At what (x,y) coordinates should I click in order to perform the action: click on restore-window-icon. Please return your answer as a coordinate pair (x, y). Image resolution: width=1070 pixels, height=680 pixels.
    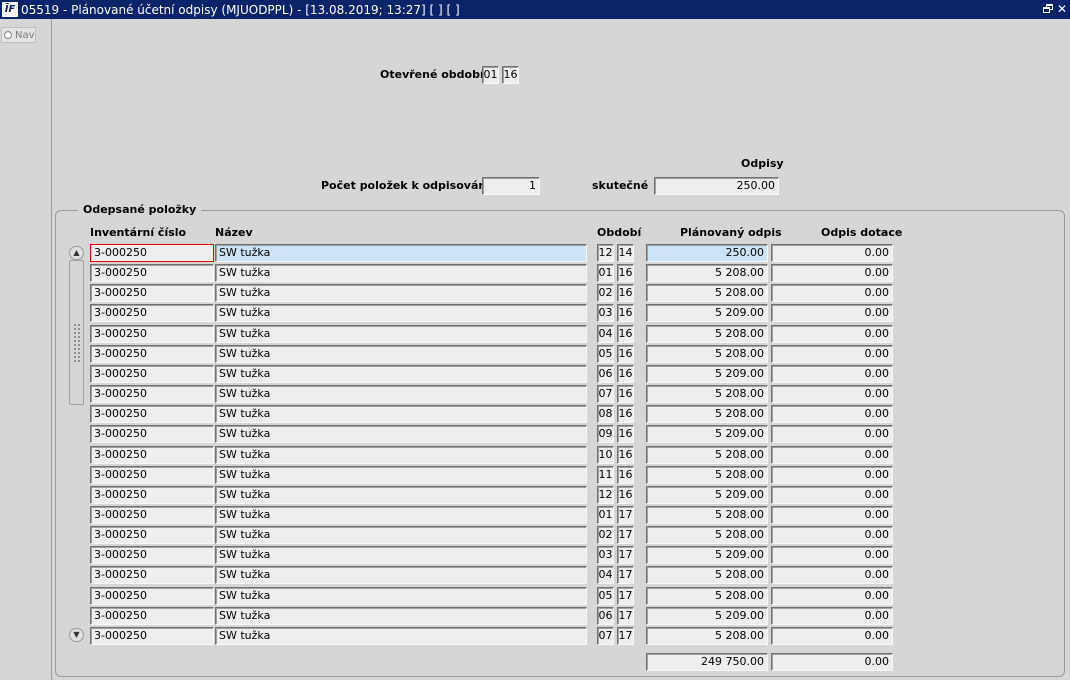
    Looking at the image, I should click on (1048, 9).